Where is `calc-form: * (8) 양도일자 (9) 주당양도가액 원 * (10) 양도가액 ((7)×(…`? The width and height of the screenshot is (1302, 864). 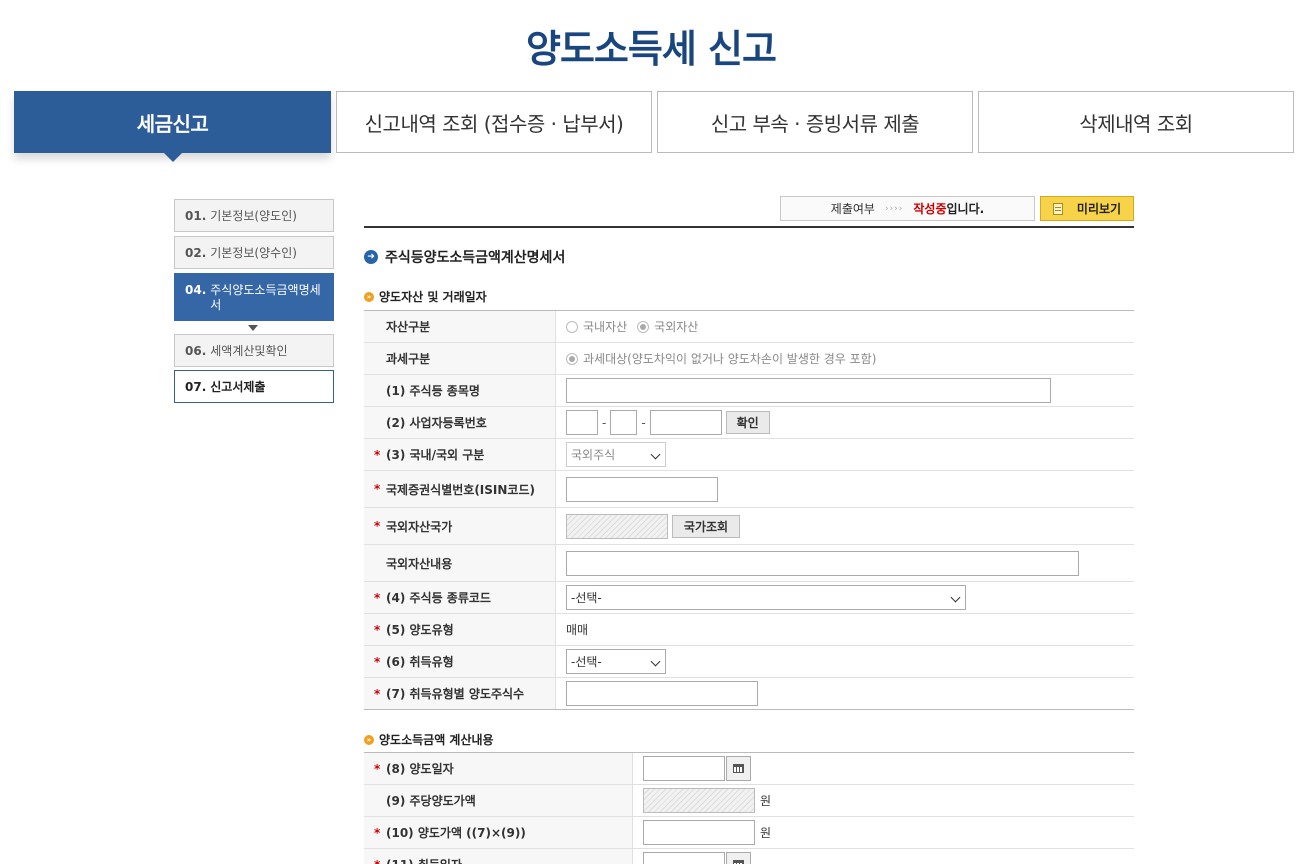 calc-form: * (8) 양도일자 (9) 주당양도가액 원 * (10) 양도가액 ((7)×(… is located at coordinates (749, 808).